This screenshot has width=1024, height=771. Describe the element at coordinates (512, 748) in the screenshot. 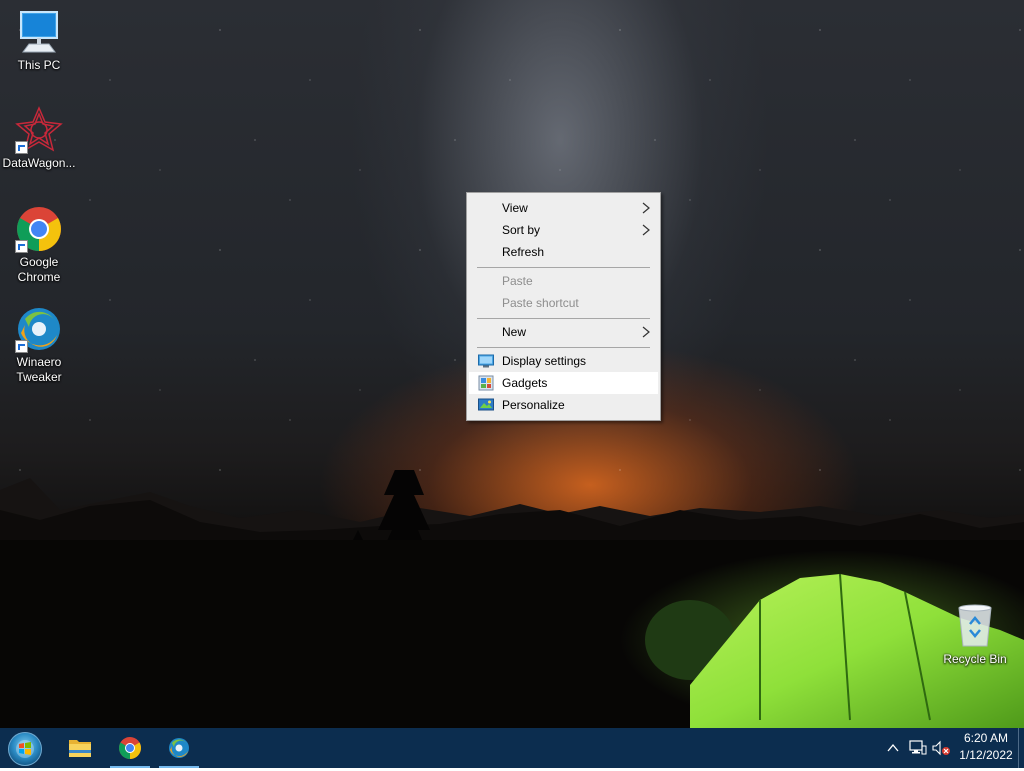

I see `taskbar: 6:20 AM 1/12/2022` at that location.